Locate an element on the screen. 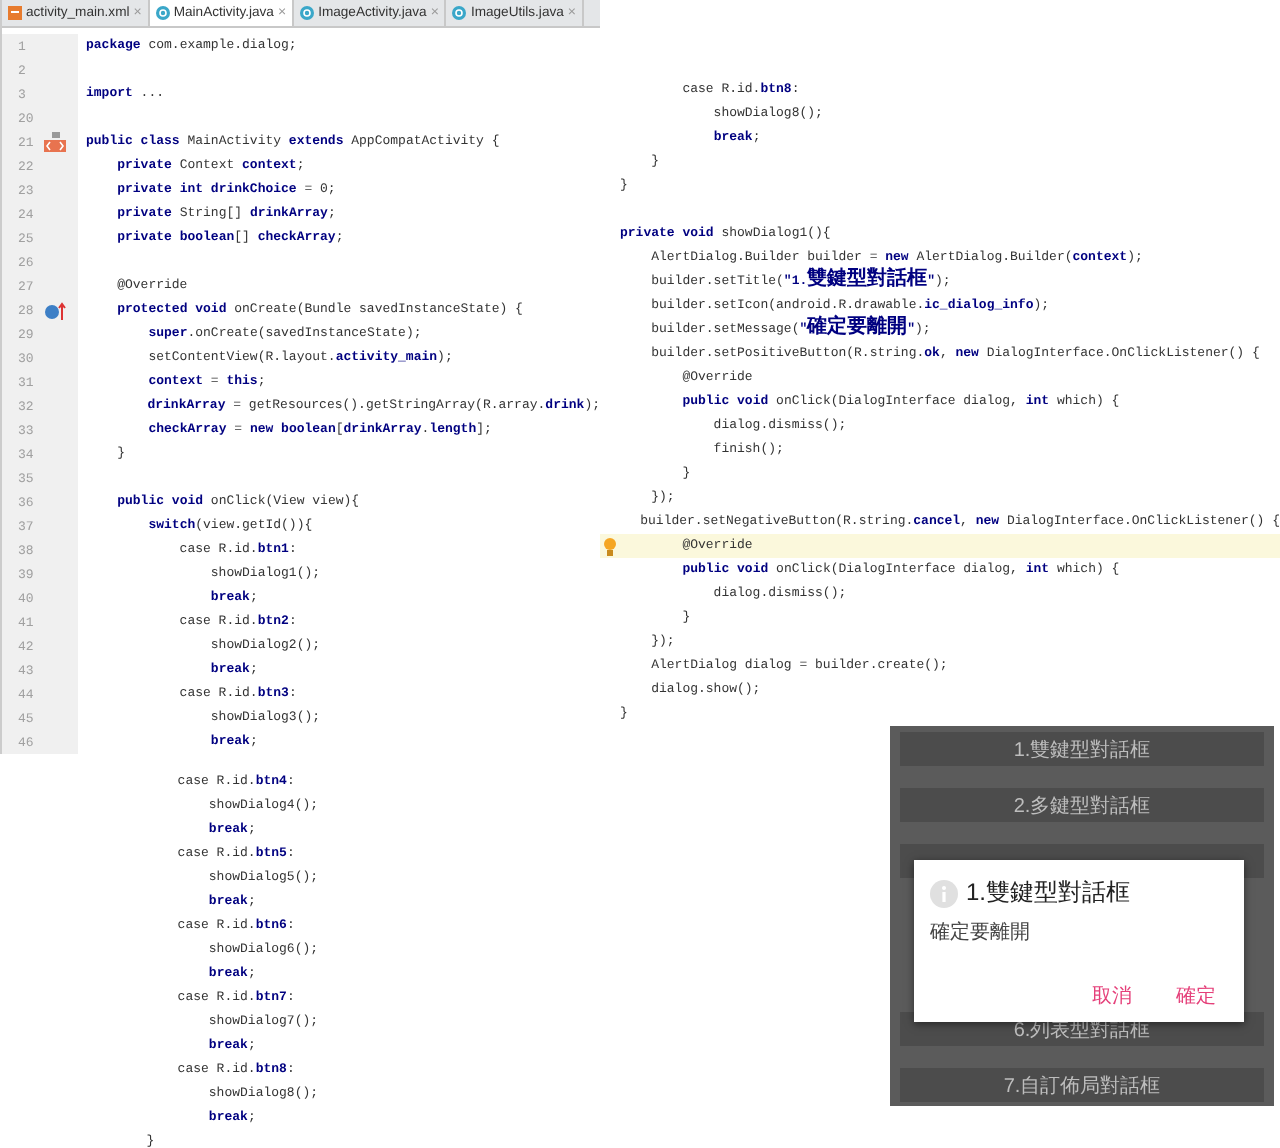  xml-file-icon is located at coordinates (15, 13).